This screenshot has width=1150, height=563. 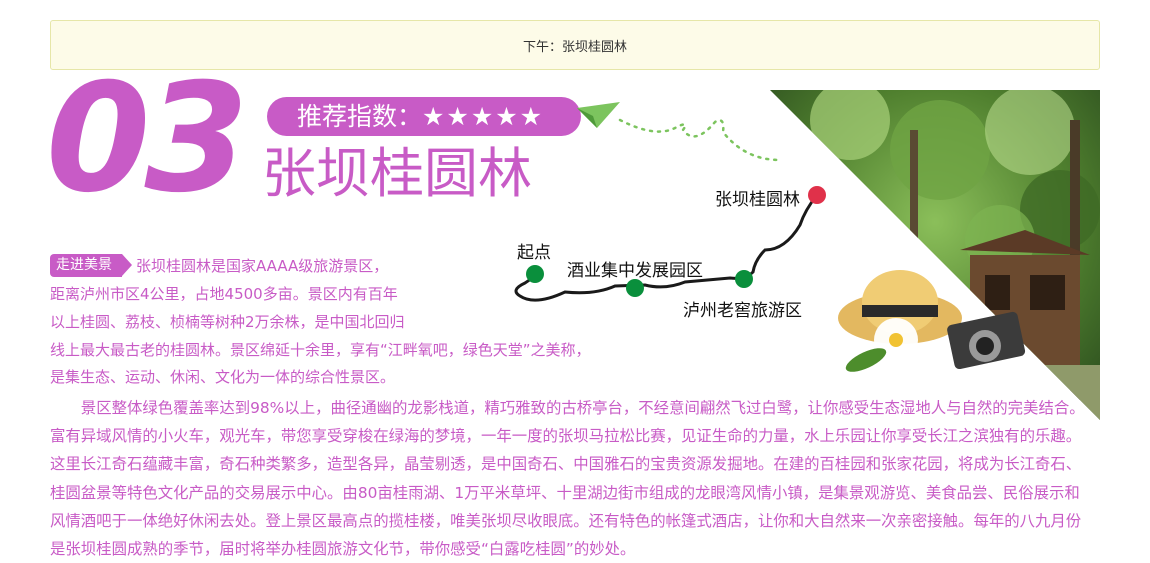 I want to click on route-stop-laojiao, so click(x=744, y=279).